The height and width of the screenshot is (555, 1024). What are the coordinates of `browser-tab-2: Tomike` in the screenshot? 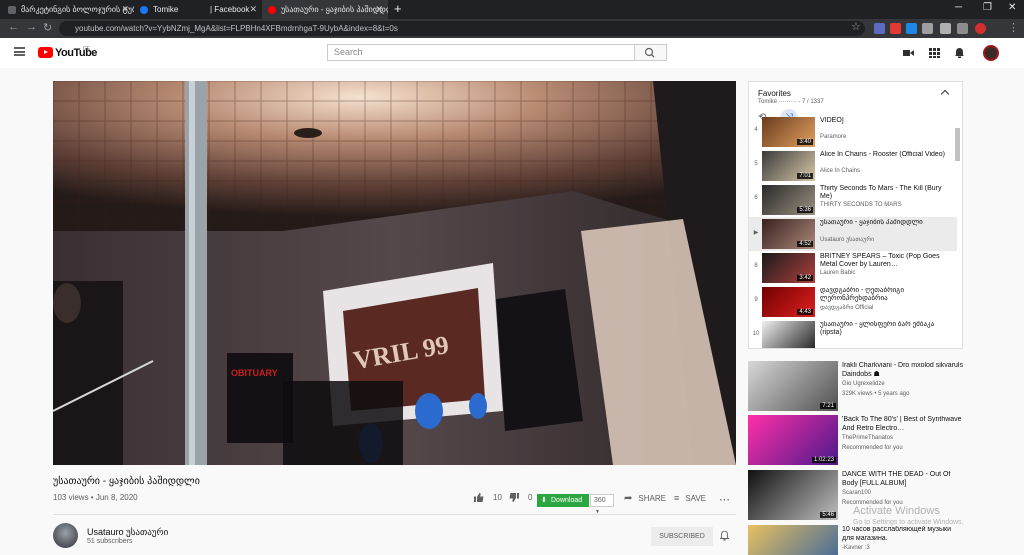 It's located at (169, 9).